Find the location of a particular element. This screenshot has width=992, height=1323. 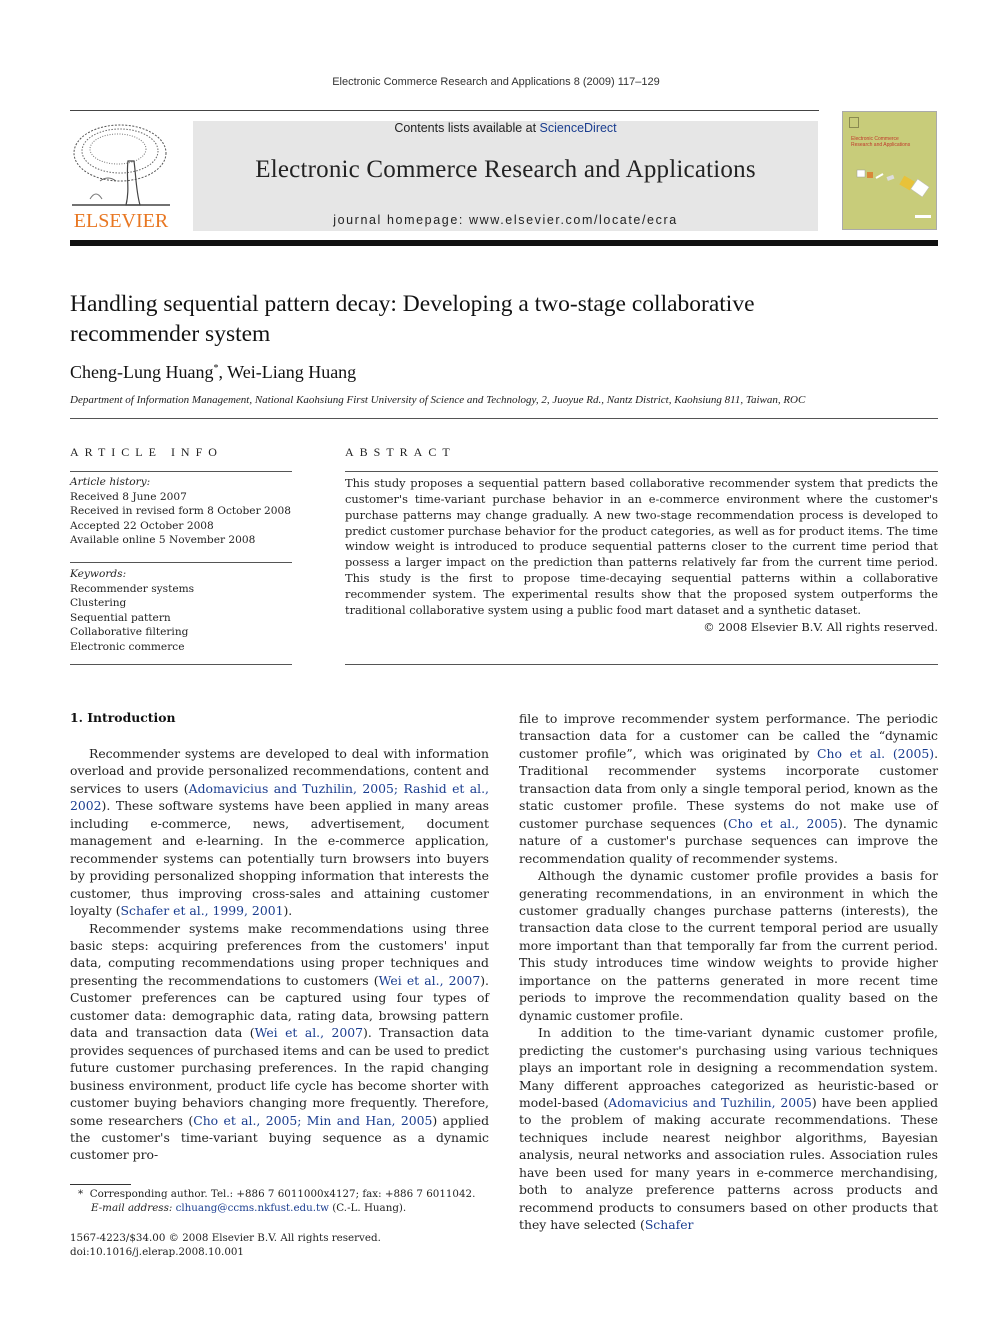

keywords-rule is located at coordinates (181, 562).